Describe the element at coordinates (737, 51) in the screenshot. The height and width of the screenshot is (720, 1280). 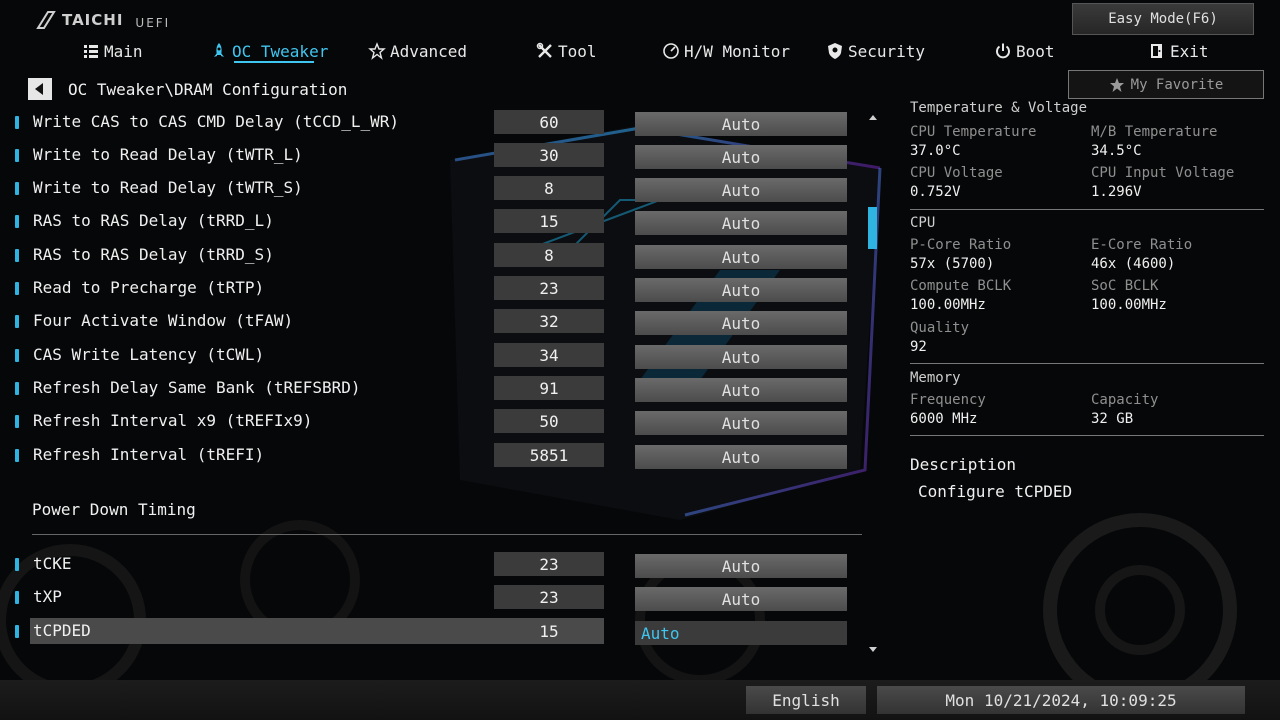
I see `tab-label: H/W Monitor` at that location.